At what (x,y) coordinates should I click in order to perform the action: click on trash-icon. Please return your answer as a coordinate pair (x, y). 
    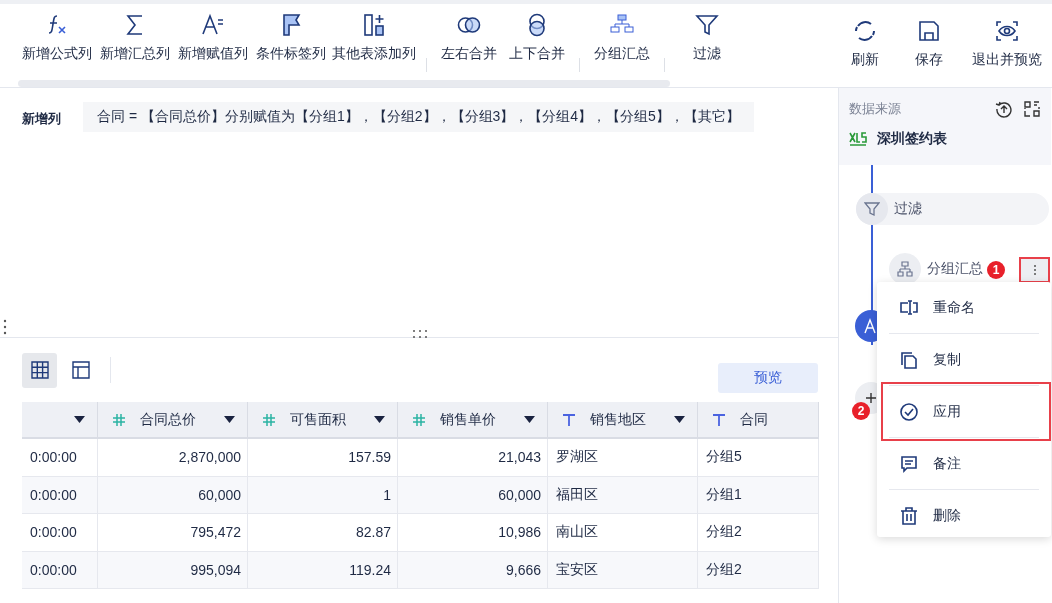
    Looking at the image, I should click on (909, 515).